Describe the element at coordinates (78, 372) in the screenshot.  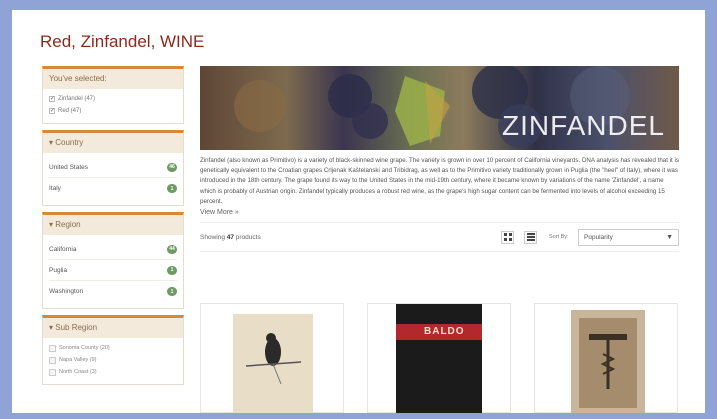
I see `facet-item-label: North Coast (3)` at that location.